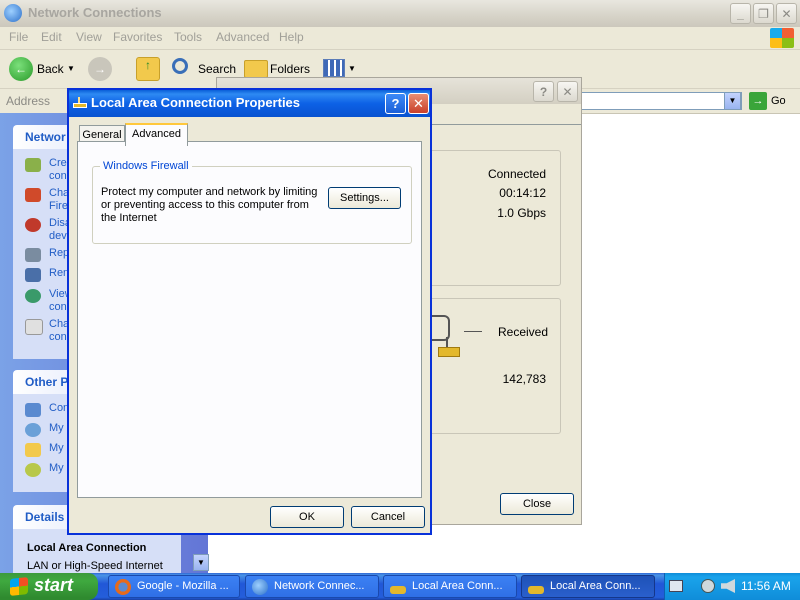  Describe the element at coordinates (740, 13) in the screenshot. I see `minimize-button: _` at that location.